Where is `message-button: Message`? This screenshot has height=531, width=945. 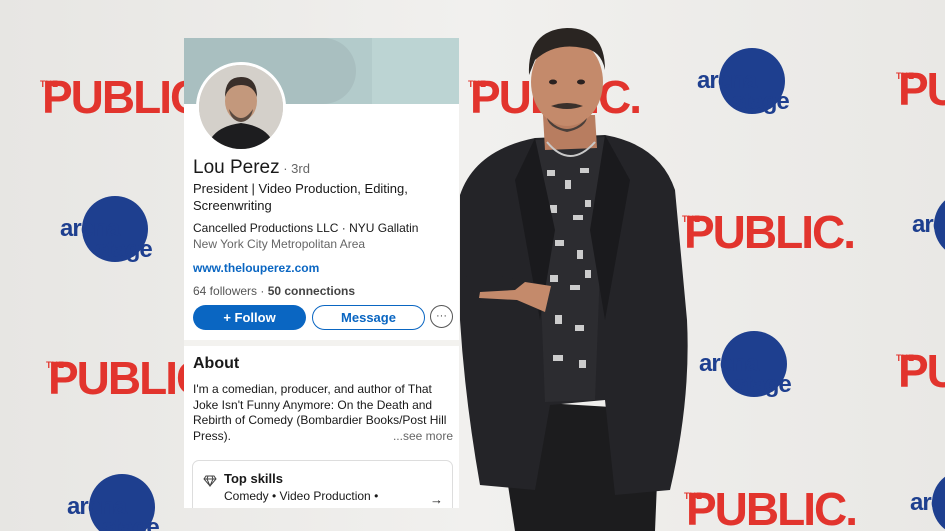 message-button: Message is located at coordinates (368, 317).